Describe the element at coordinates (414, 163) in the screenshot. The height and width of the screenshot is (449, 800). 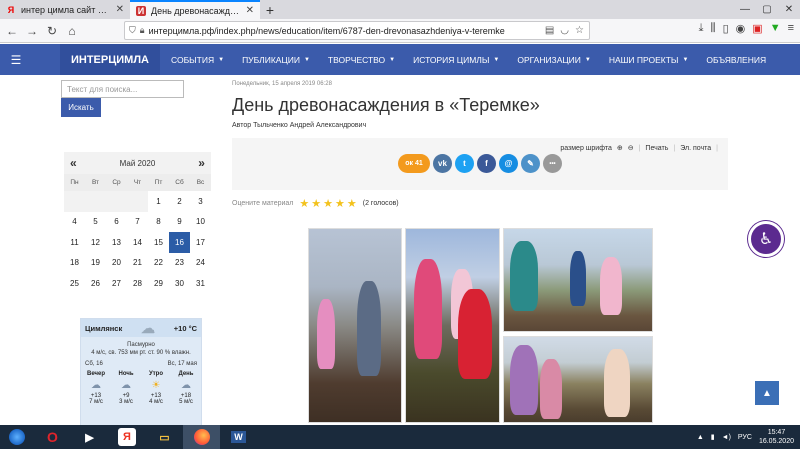
I see `ok-share-button: ок 41` at that location.